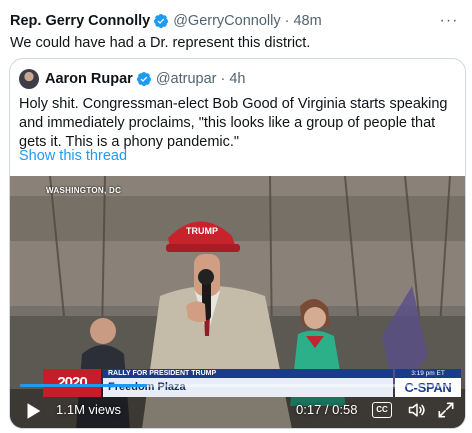  Describe the element at coordinates (237, 385) in the screenshot. I see `progress-bar` at that location.